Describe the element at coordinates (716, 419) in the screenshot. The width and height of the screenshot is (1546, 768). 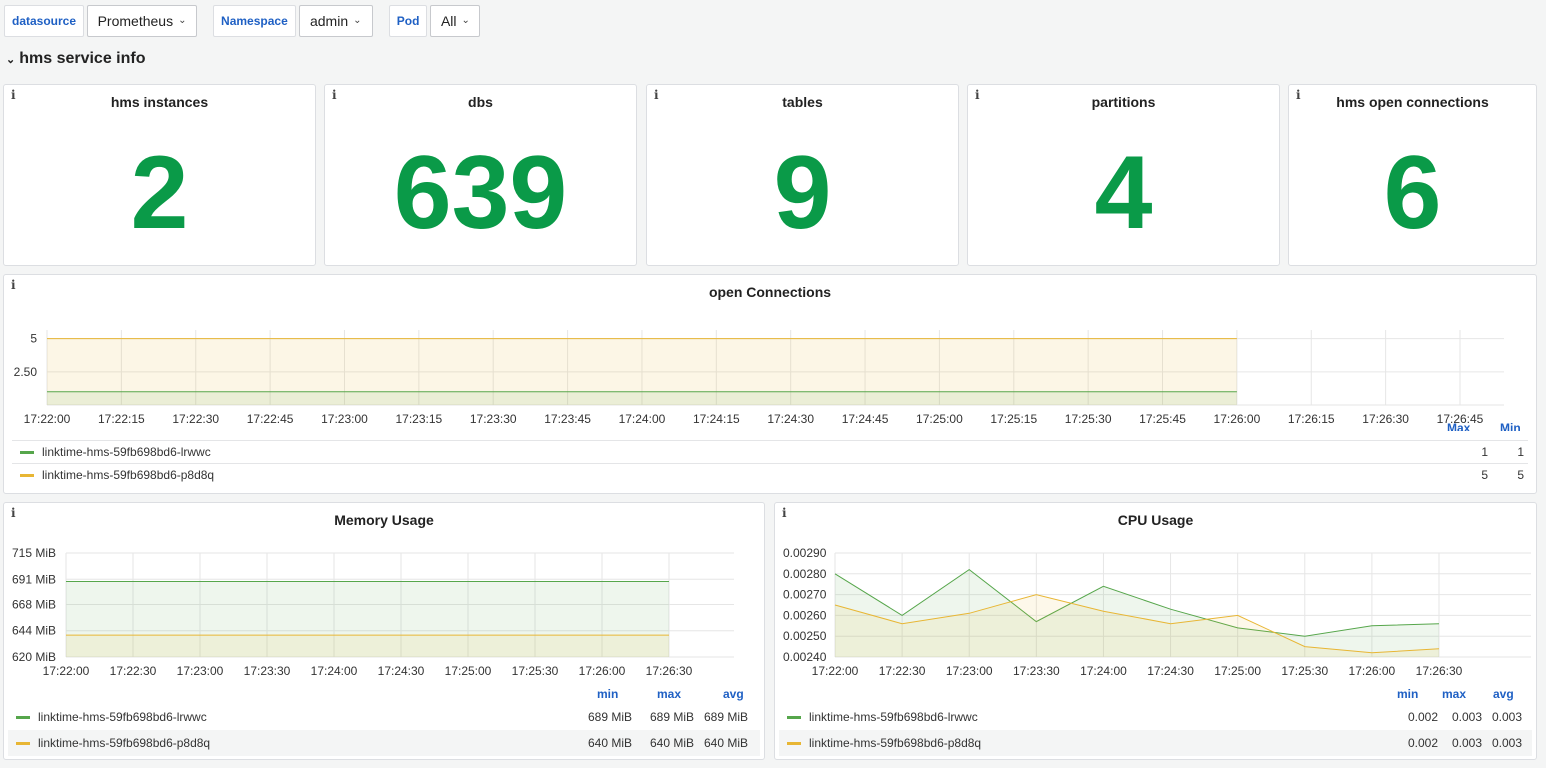
I see `x-tick-label: 17:24:15` at that location.